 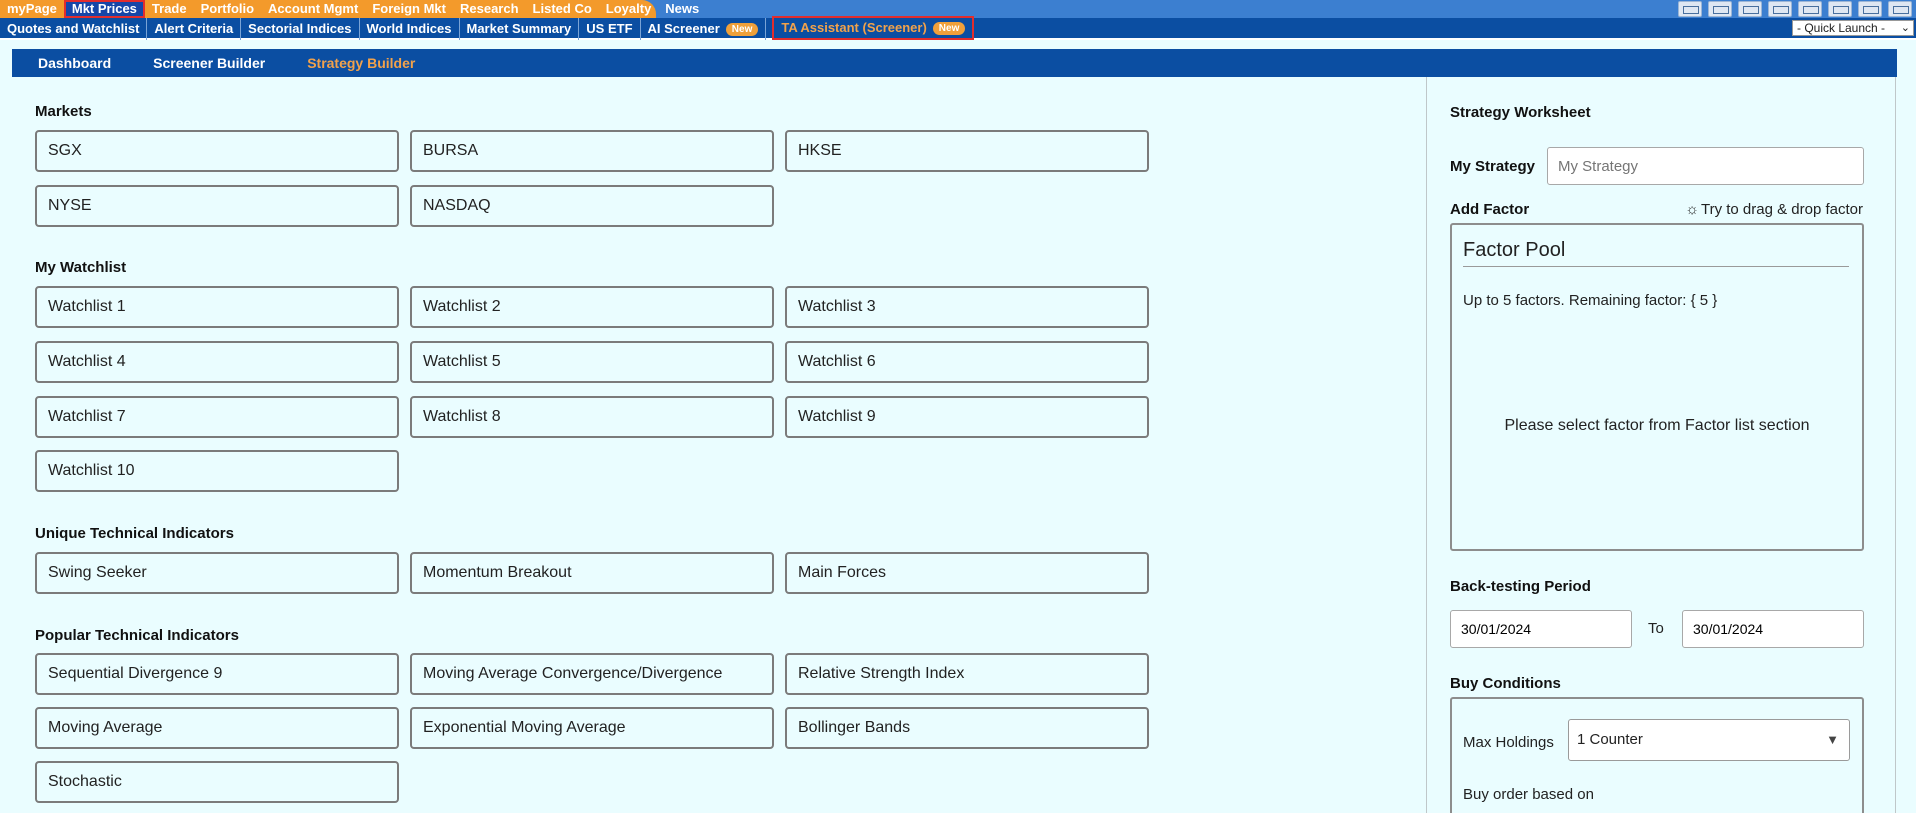 I want to click on indicator-sequential-divergence: Sequential Divergence 9, so click(x=217, y=674).